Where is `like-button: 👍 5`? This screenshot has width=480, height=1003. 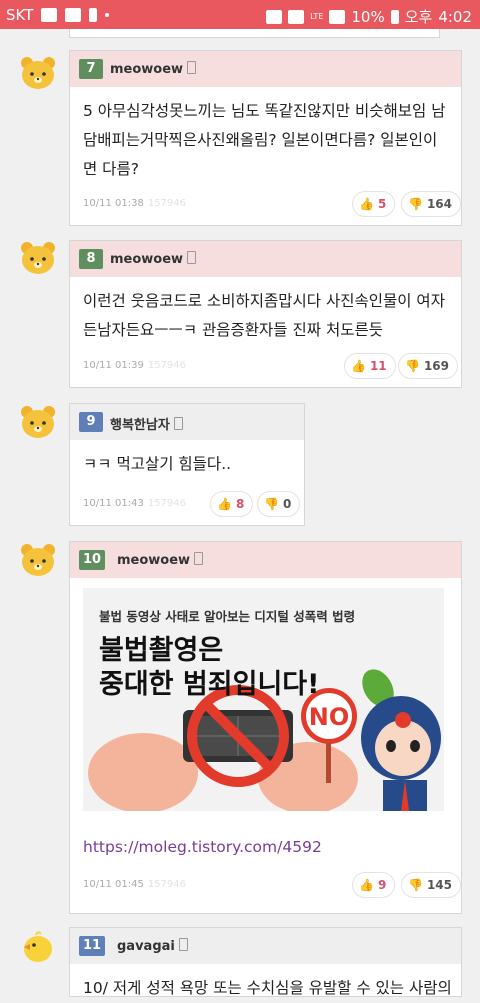 like-button: 👍 5 is located at coordinates (374, 204).